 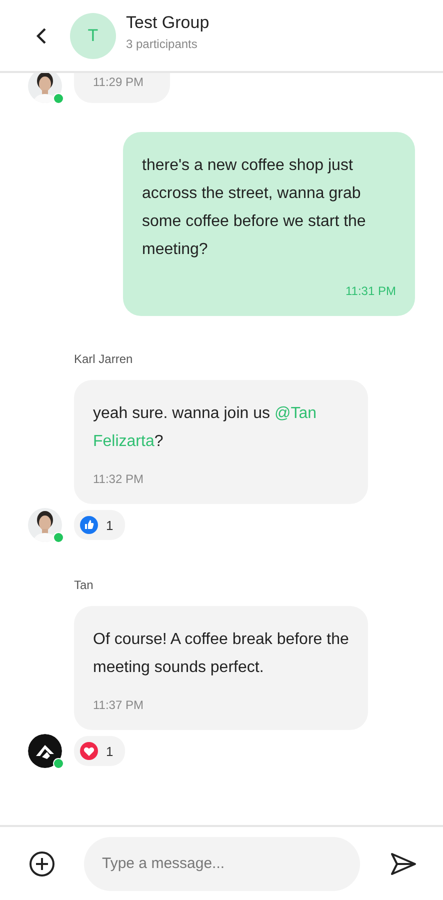 I want to click on message-text: yeah sure. wanna join us @Tan Felizarta?, so click(x=204, y=427).